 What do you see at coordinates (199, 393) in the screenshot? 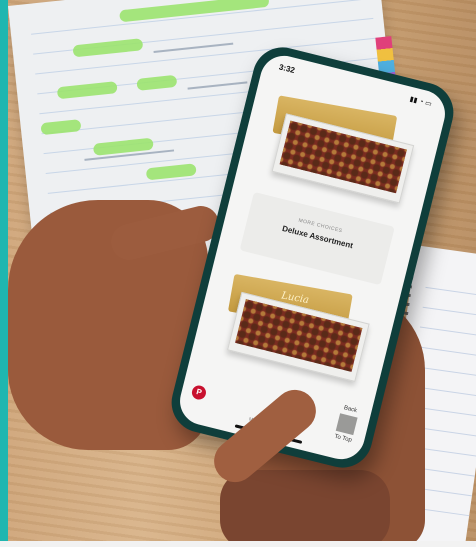
I see `pinterest-icon: P` at bounding box center [199, 393].